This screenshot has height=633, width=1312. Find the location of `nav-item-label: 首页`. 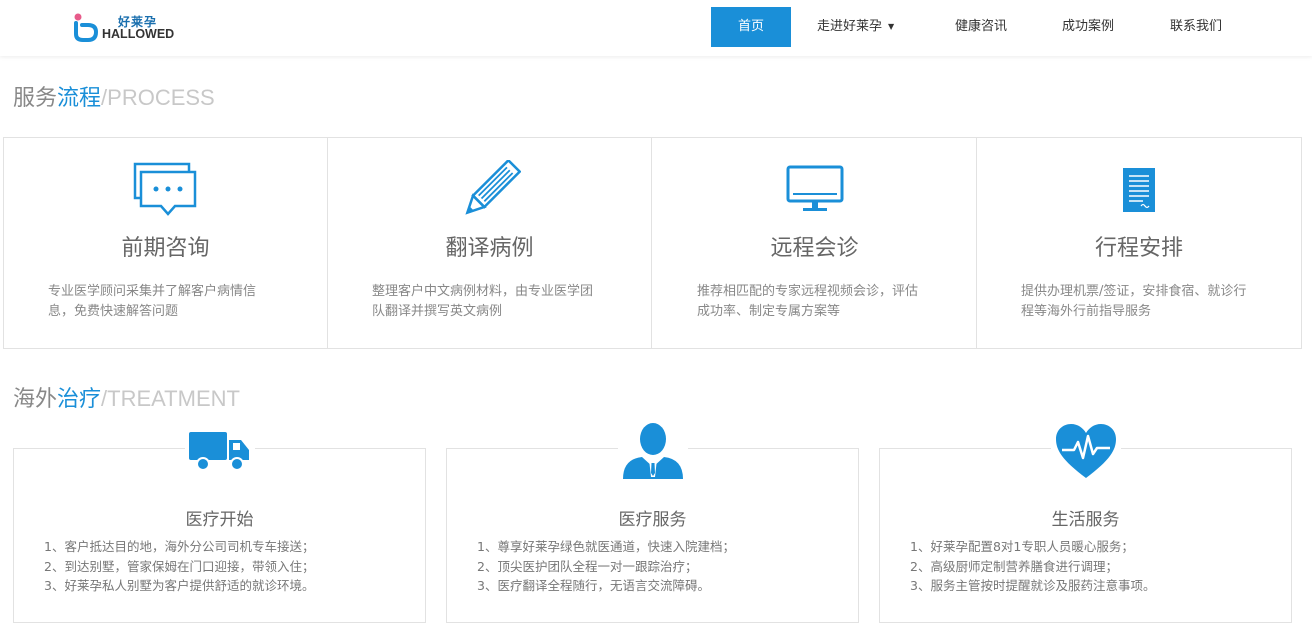

nav-item-label: 首页 is located at coordinates (750, 26).